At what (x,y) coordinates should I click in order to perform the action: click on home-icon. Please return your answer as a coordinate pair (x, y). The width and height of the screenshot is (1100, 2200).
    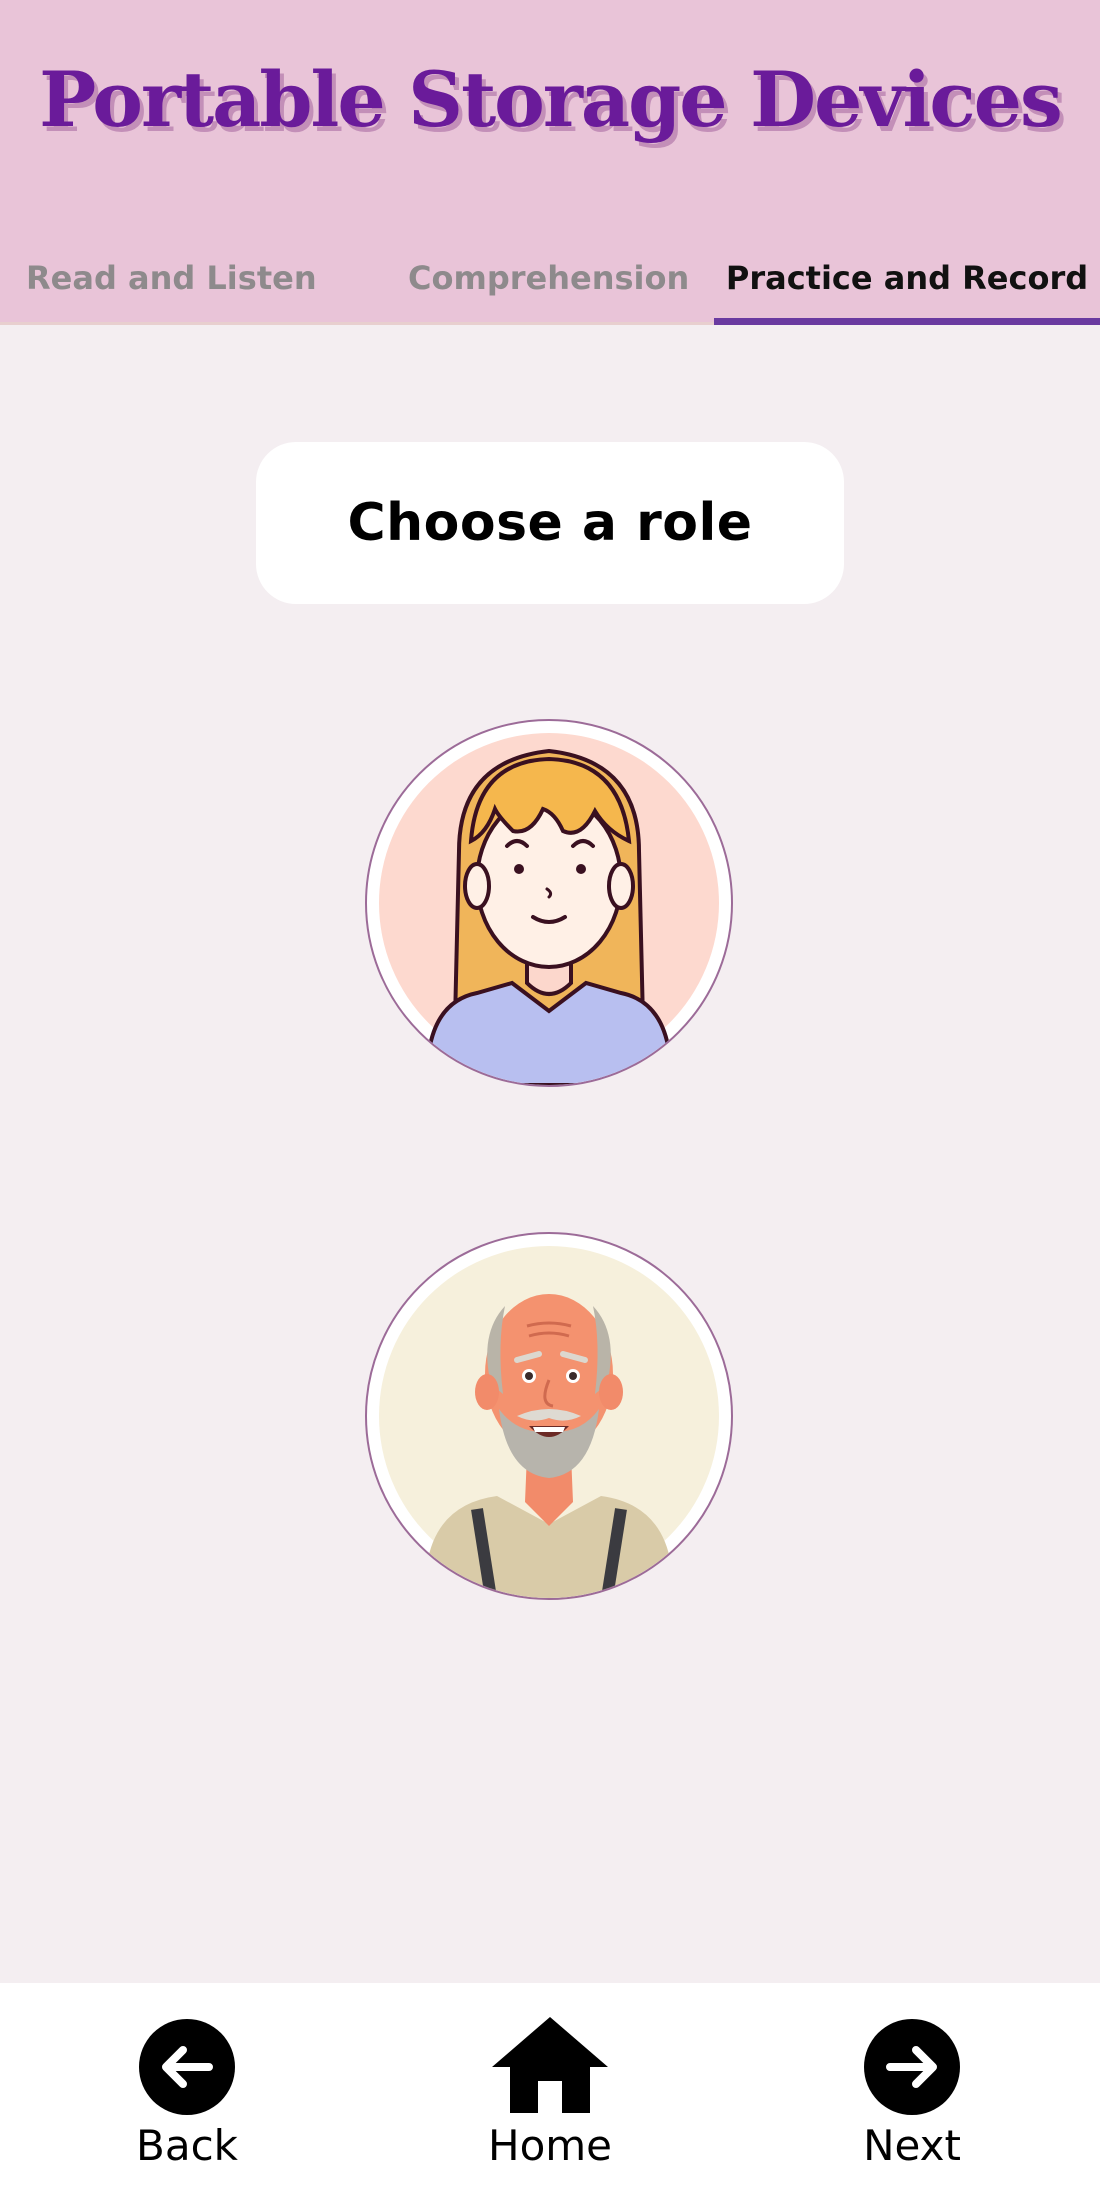
    Looking at the image, I should click on (550, 2065).